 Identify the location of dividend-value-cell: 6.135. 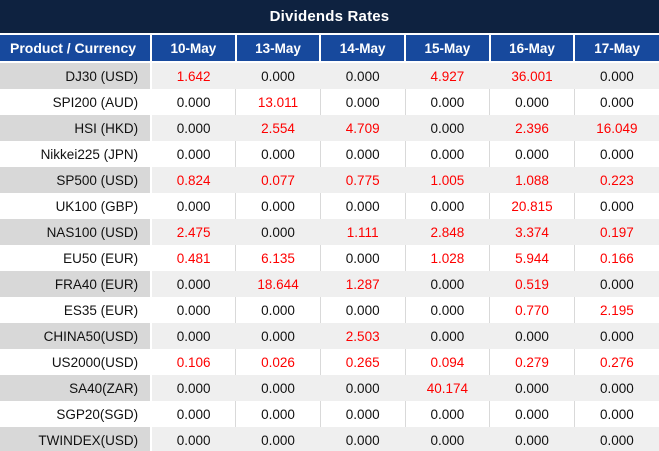
(278, 258).